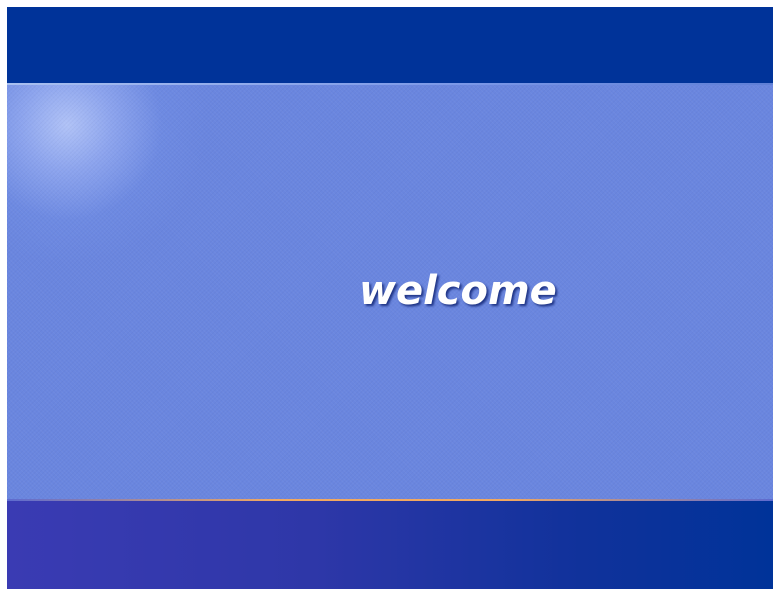 The image size is (775, 590). I want to click on top-band, so click(390, 45).